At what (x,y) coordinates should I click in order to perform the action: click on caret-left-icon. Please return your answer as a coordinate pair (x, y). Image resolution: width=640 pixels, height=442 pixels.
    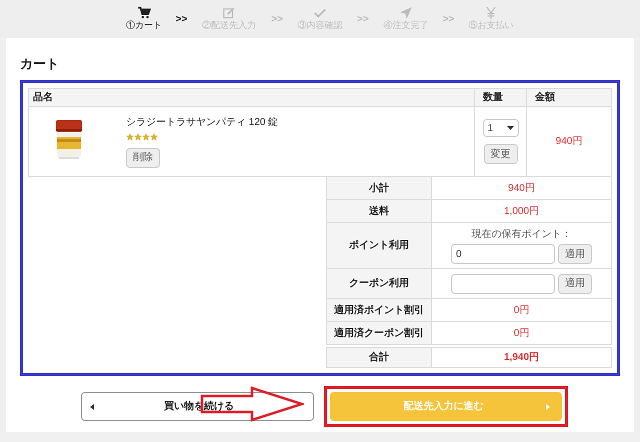
    Looking at the image, I should click on (92, 407).